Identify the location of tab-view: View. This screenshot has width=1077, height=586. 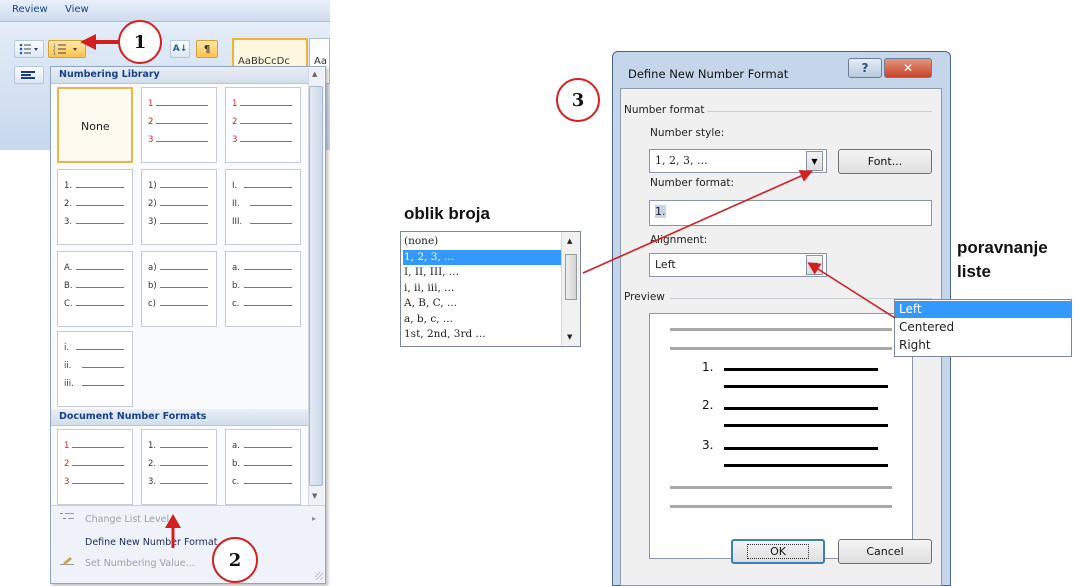
(77, 9).